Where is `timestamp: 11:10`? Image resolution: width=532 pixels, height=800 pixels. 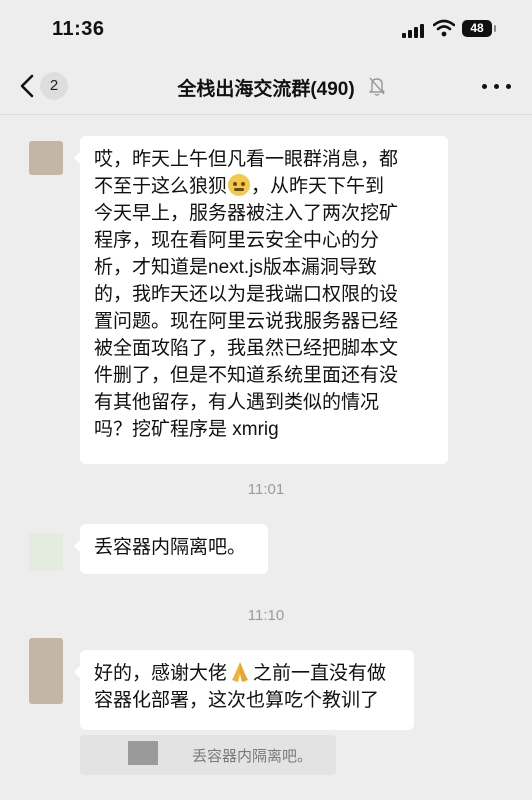 timestamp: 11:10 is located at coordinates (266, 615).